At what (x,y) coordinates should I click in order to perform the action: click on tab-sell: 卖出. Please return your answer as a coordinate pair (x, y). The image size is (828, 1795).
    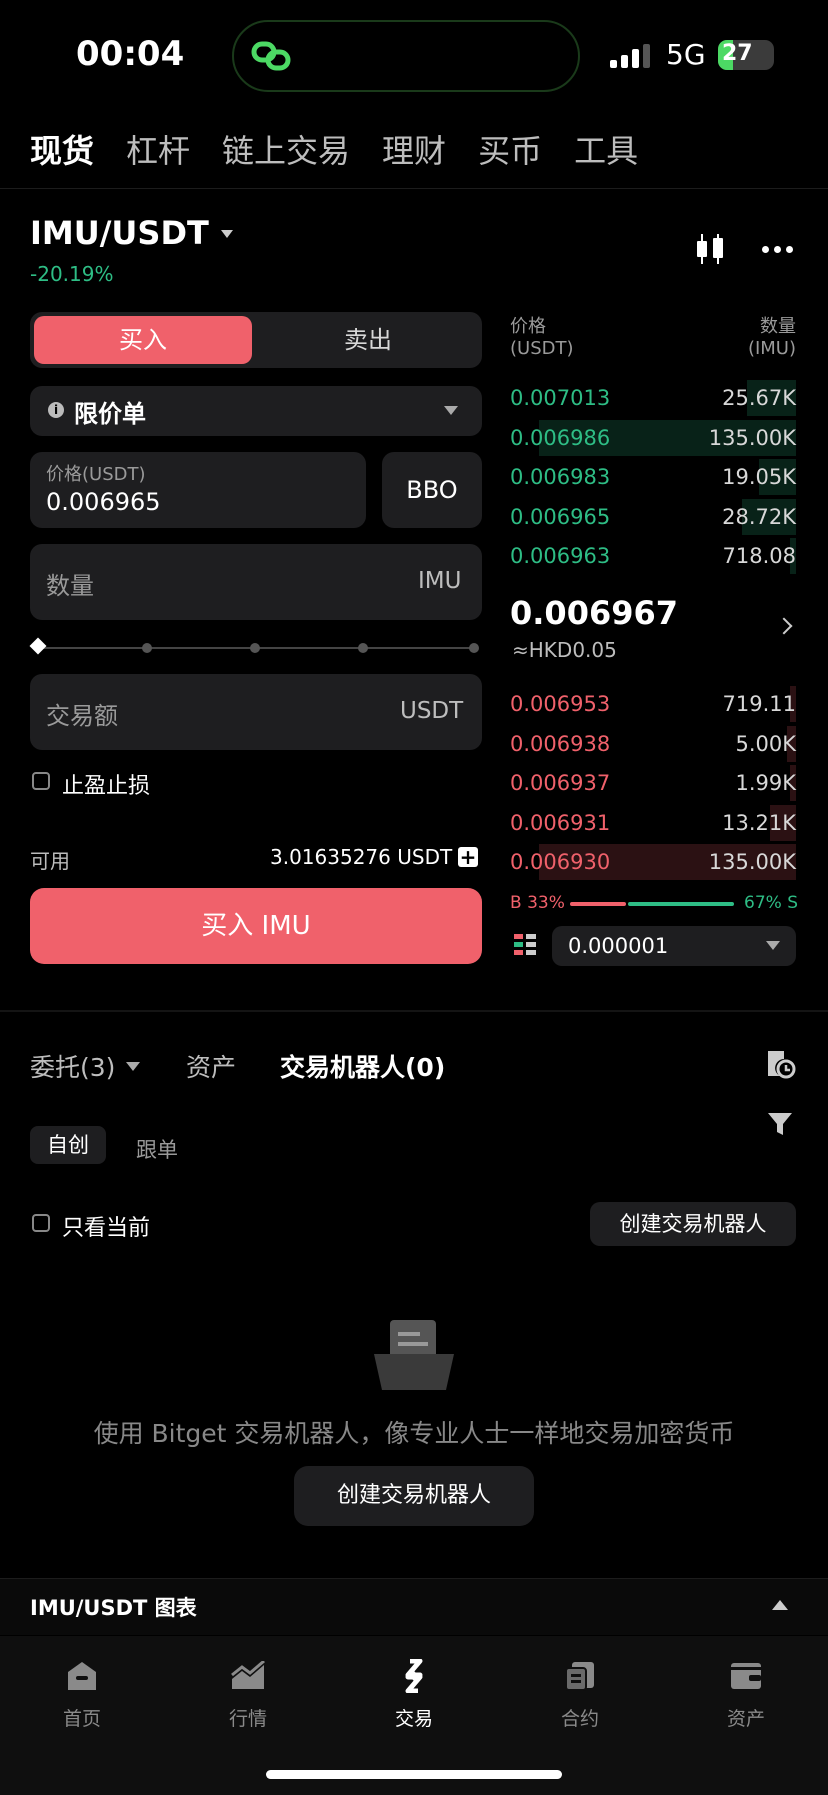
    Looking at the image, I should click on (368, 340).